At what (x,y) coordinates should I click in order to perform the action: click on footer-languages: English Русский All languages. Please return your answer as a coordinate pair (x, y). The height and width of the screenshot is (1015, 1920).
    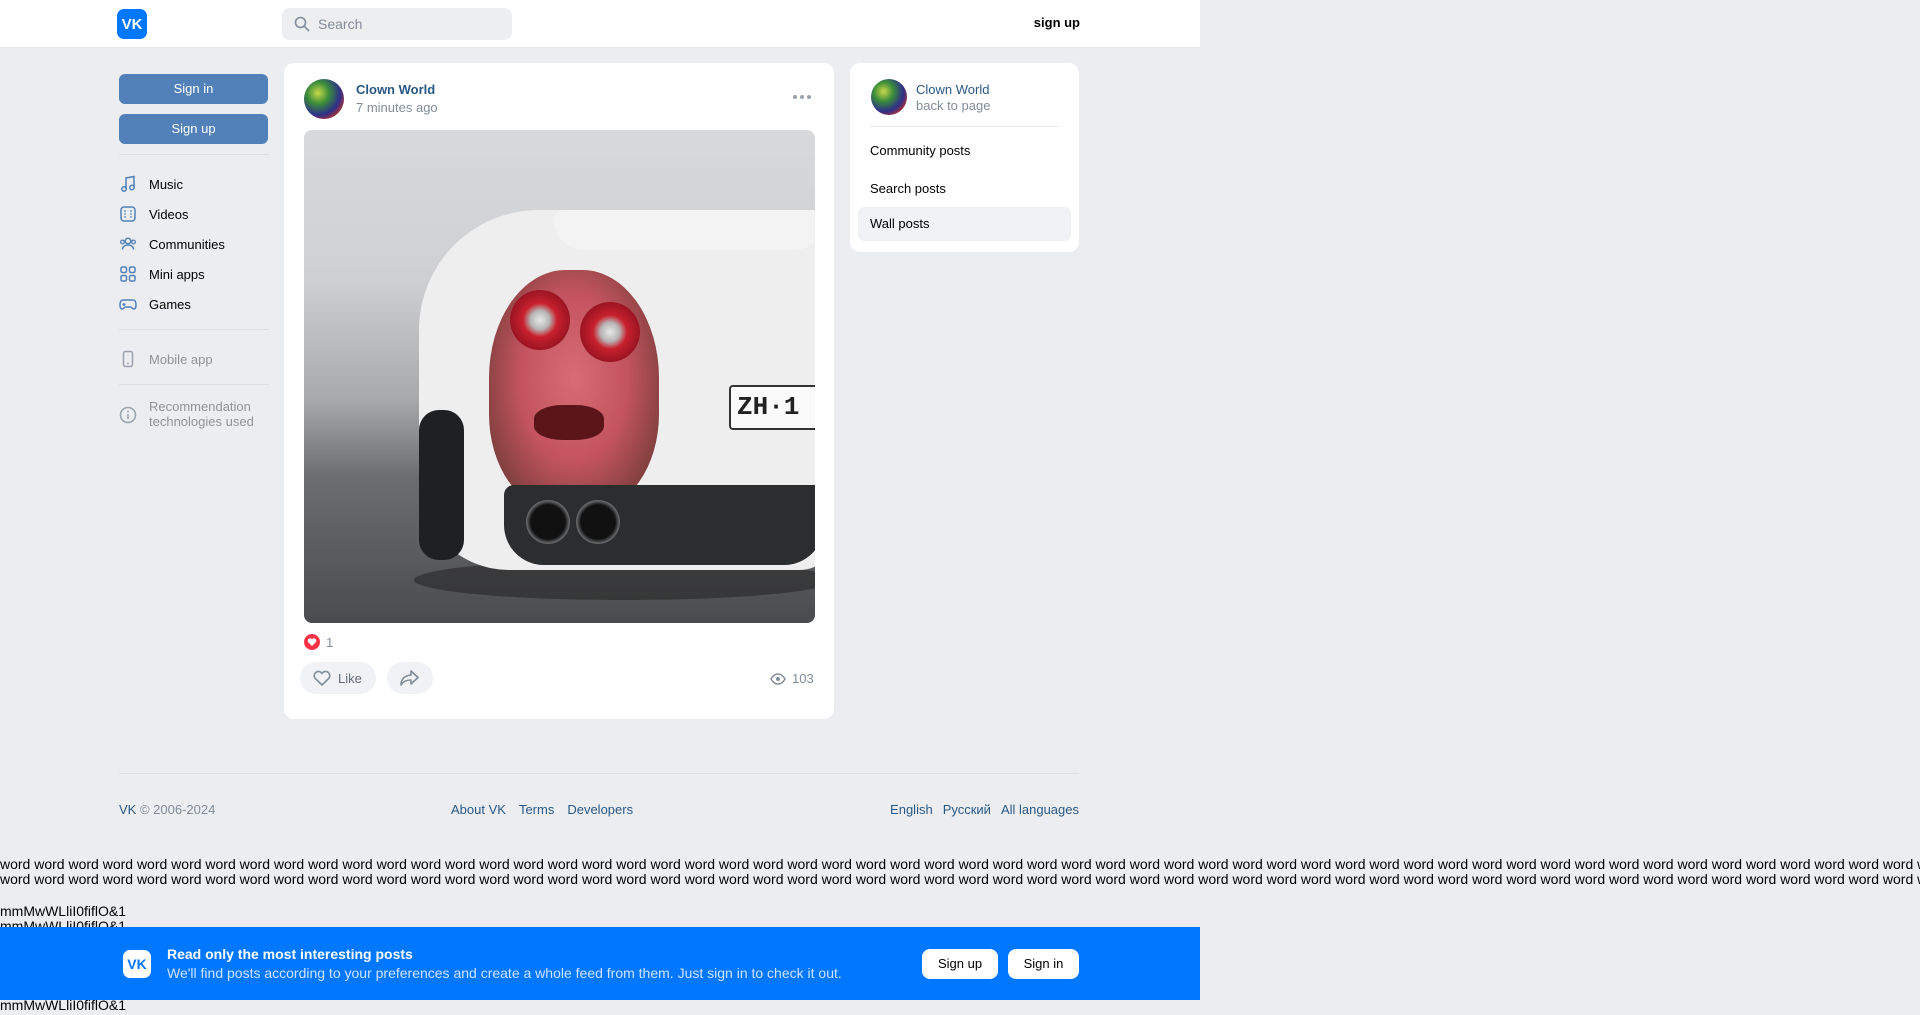
    Looking at the image, I should click on (979, 809).